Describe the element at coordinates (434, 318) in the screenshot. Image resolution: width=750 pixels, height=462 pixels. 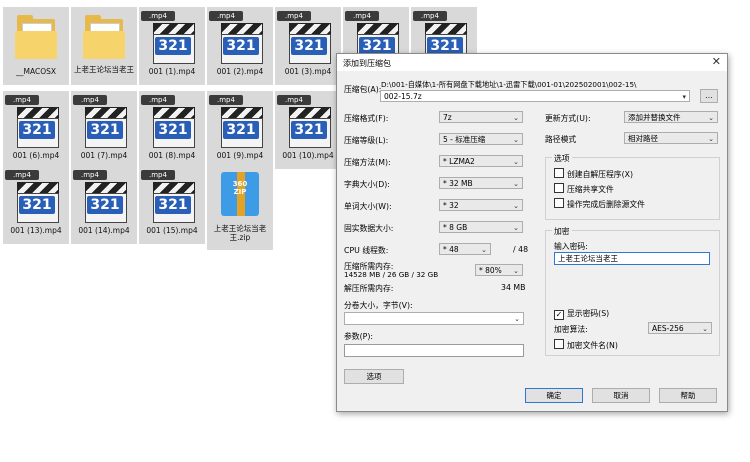
I see `split-combo: ⌄` at that location.